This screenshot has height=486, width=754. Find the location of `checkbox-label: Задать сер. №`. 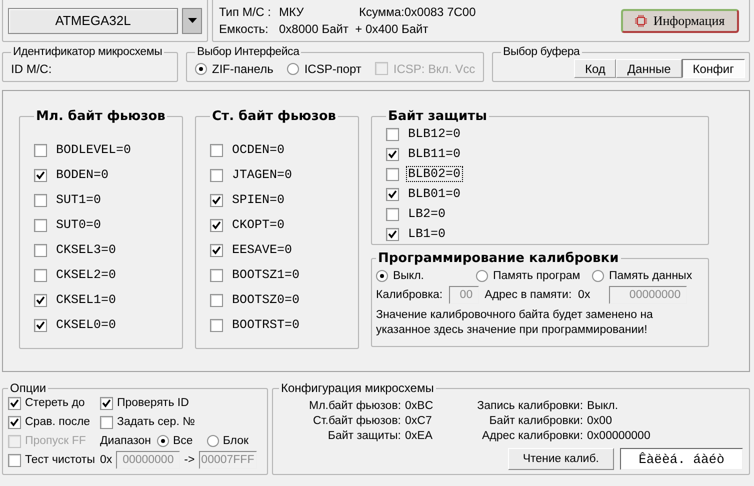

checkbox-label: Задать сер. № is located at coordinates (156, 422).